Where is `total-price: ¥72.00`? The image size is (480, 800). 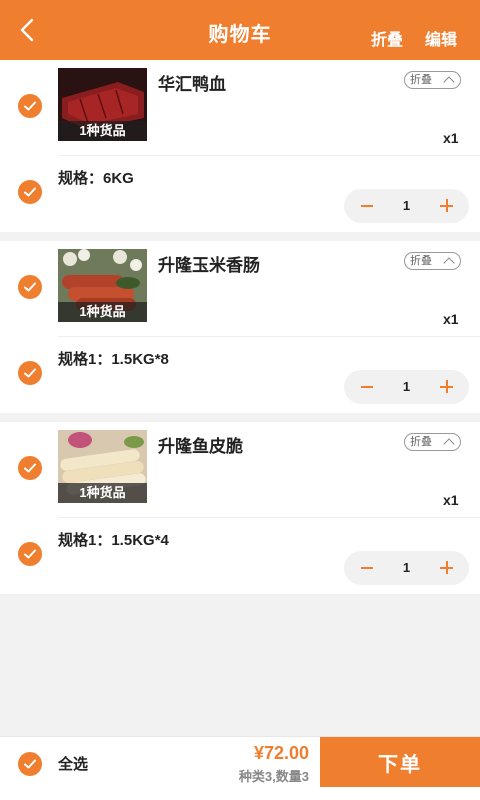 total-price: ¥72.00 is located at coordinates (281, 753).